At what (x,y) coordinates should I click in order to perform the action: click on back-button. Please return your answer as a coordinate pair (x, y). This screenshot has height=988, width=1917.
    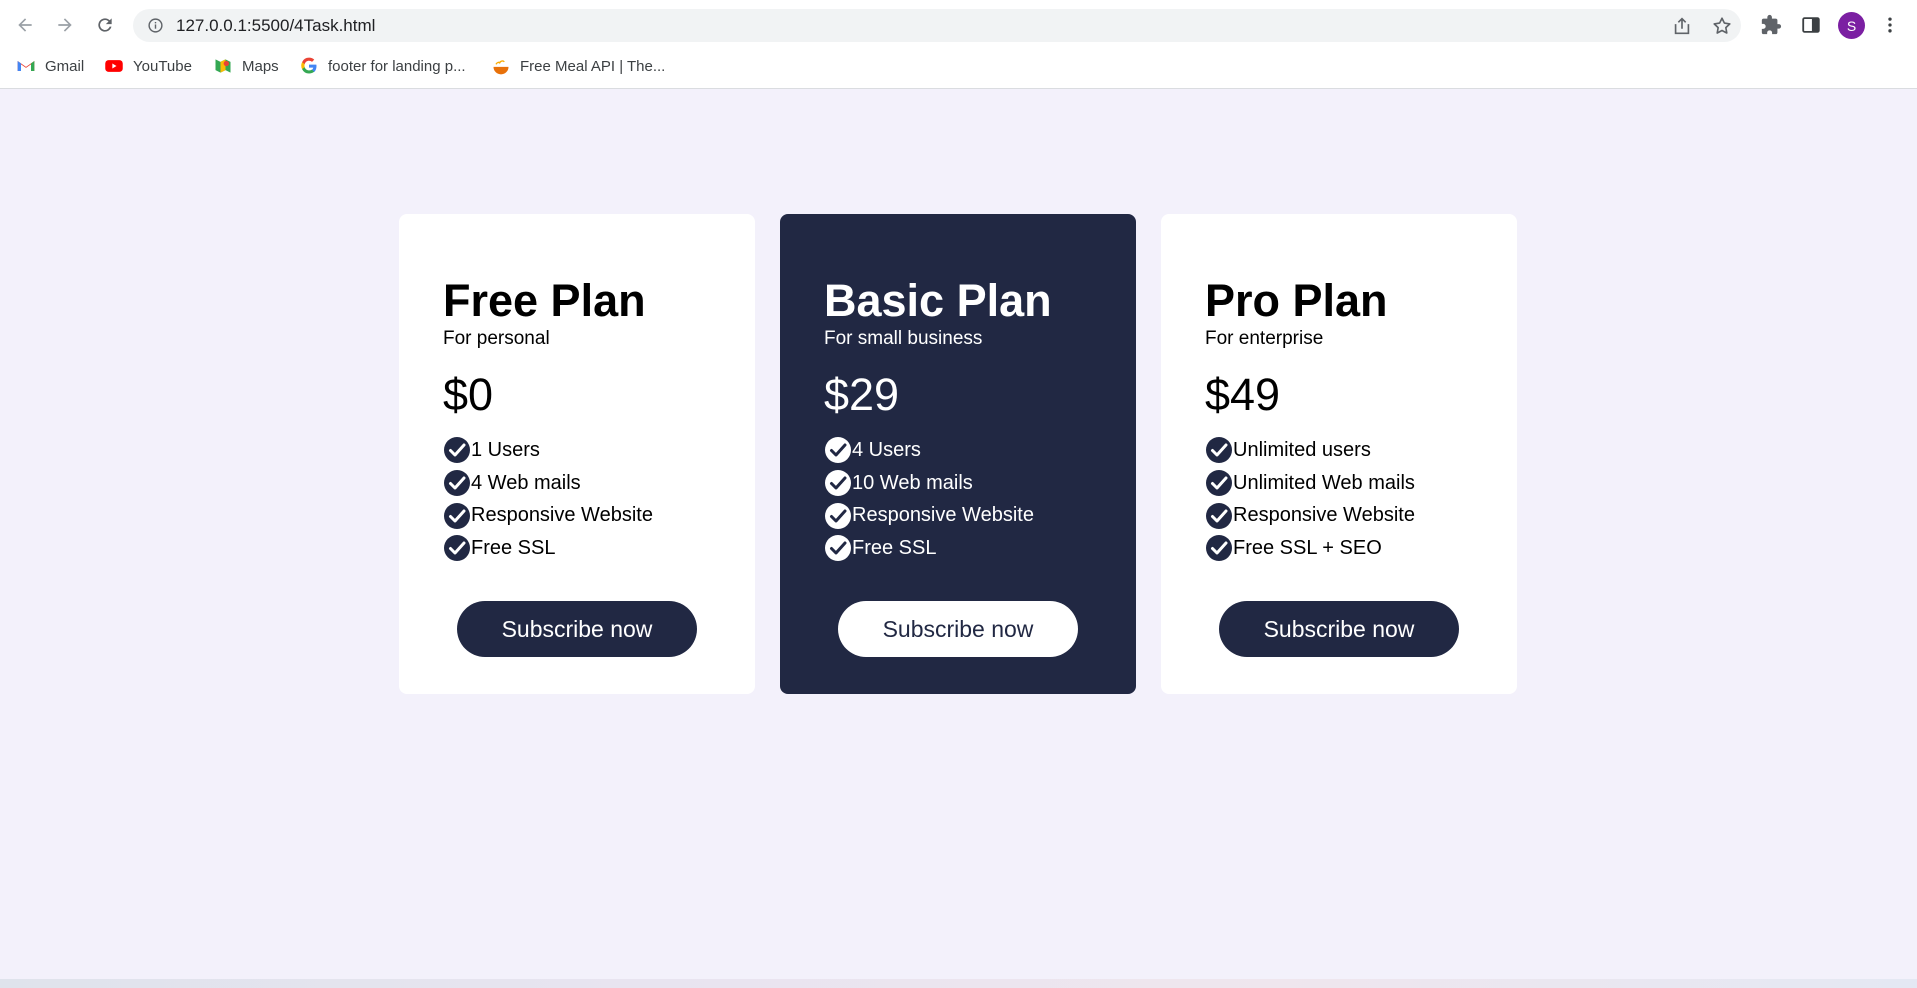
    Looking at the image, I should click on (25, 25).